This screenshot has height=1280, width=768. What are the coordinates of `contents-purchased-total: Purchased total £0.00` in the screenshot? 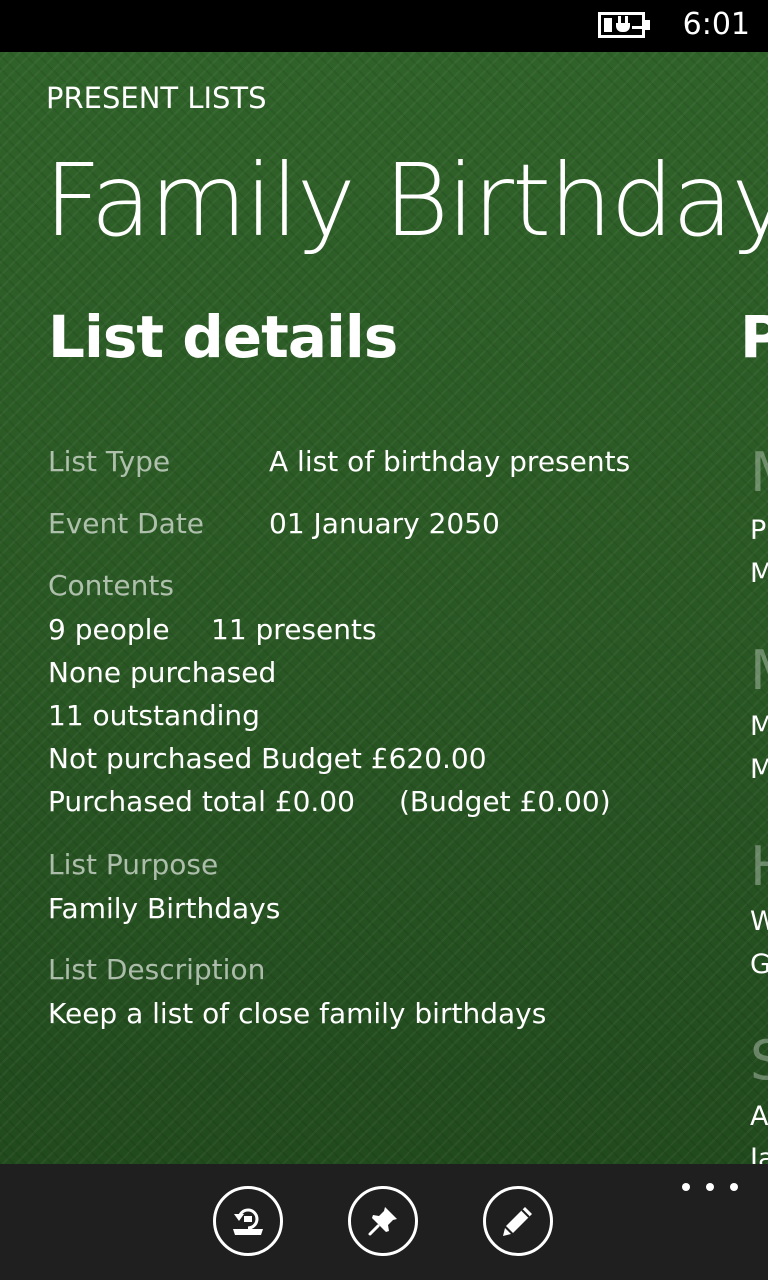 It's located at (201, 801).